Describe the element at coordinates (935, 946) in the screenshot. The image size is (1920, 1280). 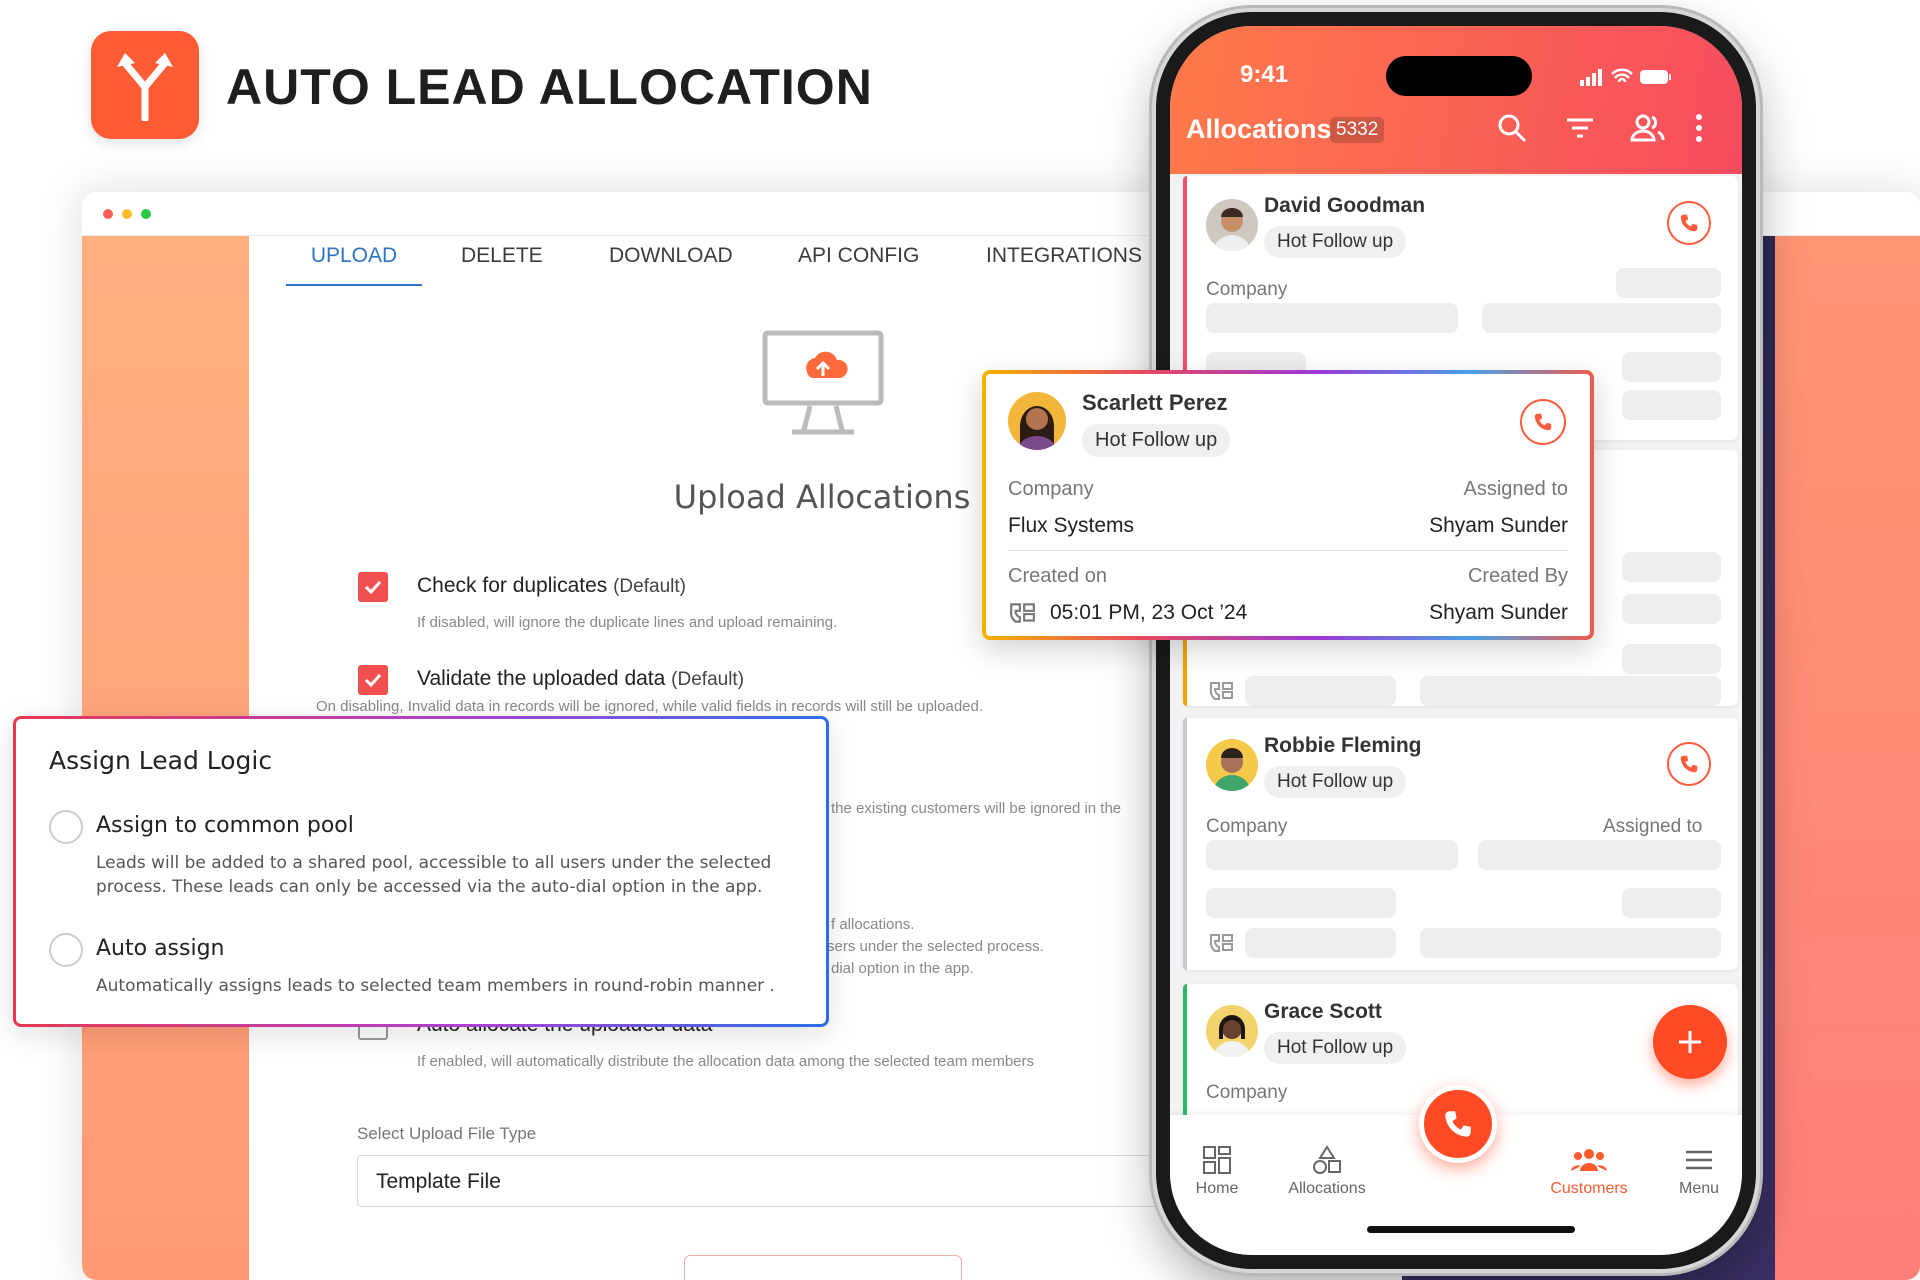
I see `hidden-hint-3: sers under the selected process.` at that location.